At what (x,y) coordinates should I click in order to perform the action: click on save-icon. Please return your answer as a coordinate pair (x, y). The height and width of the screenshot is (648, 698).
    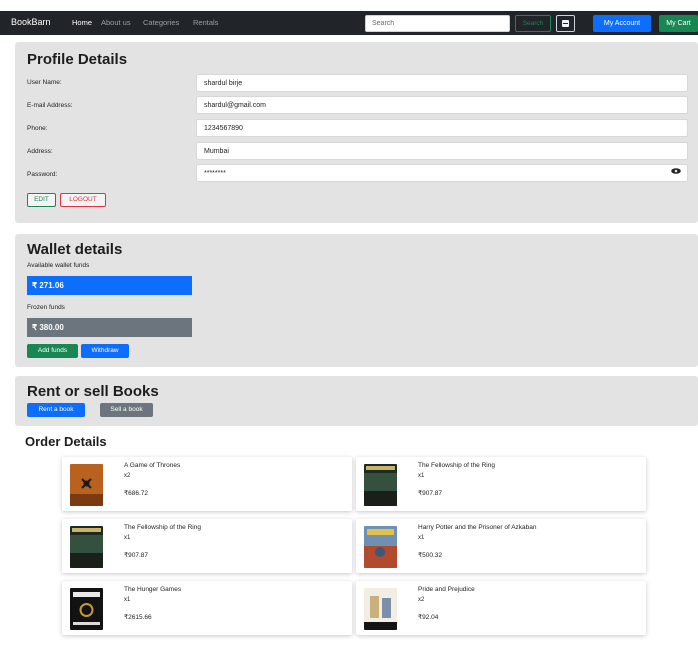
    Looking at the image, I should click on (565, 23).